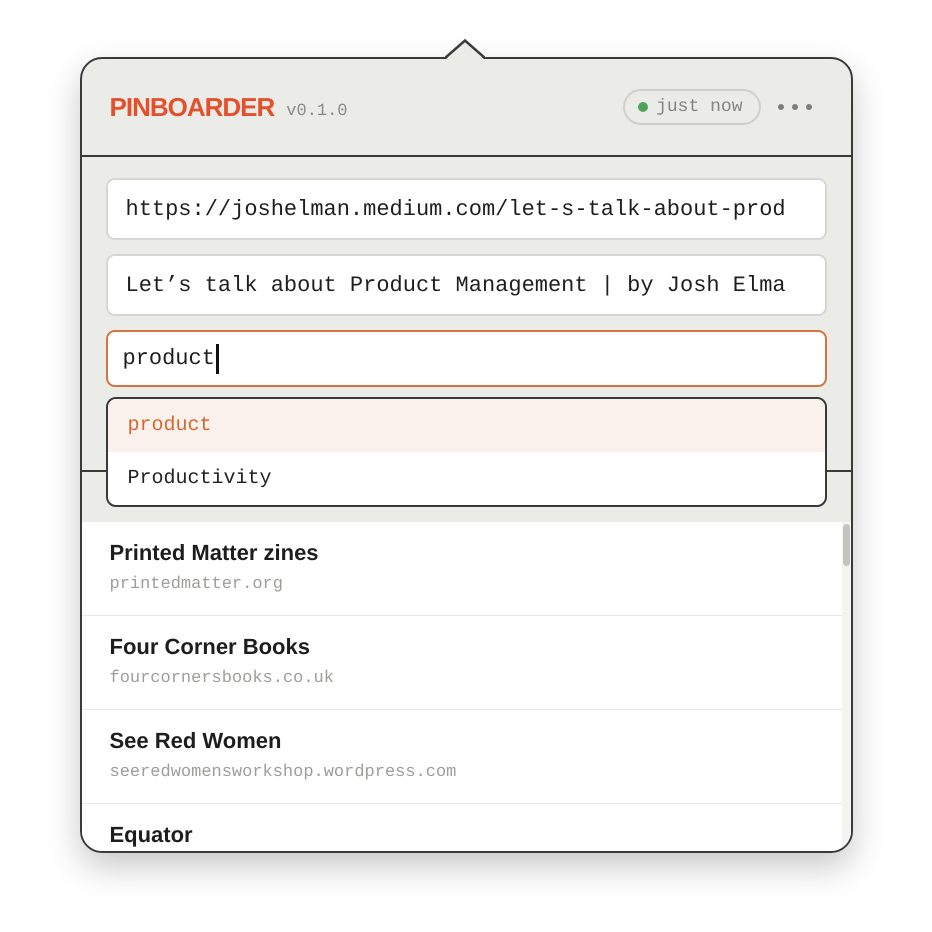 The width and height of the screenshot is (932, 932). What do you see at coordinates (192, 107) in the screenshot?
I see `app-logo: PINBOARDER` at bounding box center [192, 107].